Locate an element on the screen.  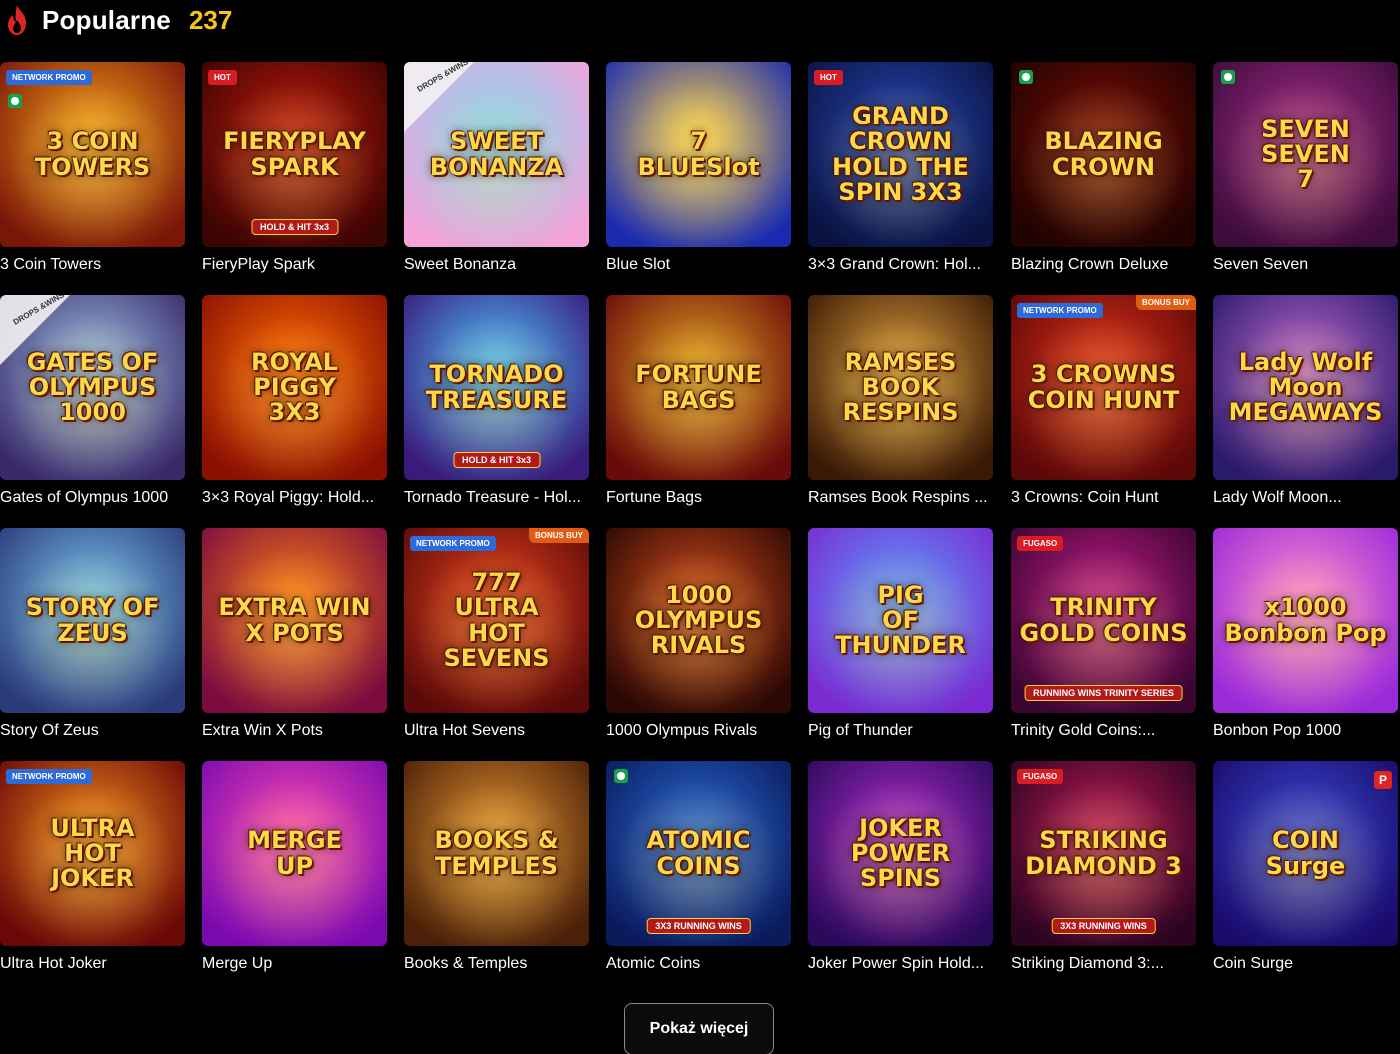
game-thumbnail: GRAND CROWN HOLD THE SPIN 3X3 HOT is located at coordinates (900, 154).